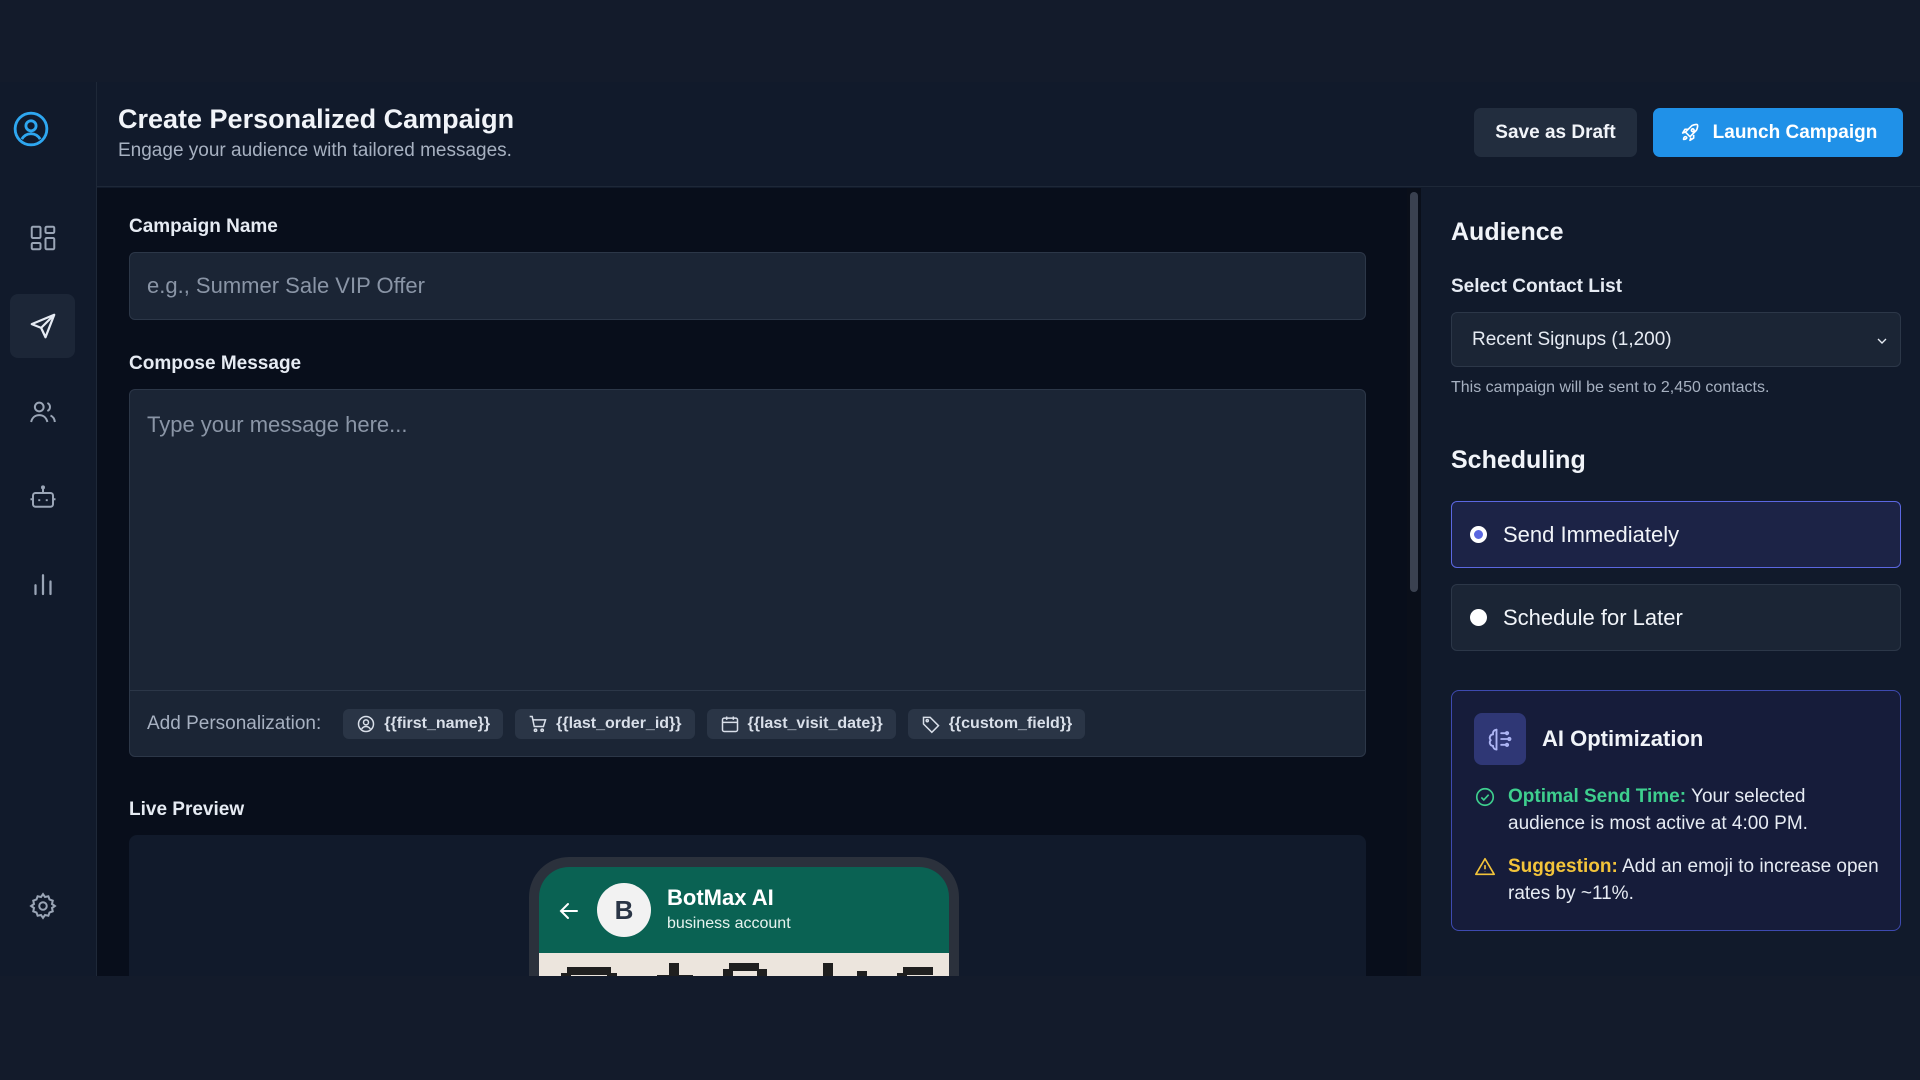 The height and width of the screenshot is (1080, 1920). Describe the element at coordinates (1623, 738) in the screenshot. I see `ai-optimization-title: AI Optimization` at that location.